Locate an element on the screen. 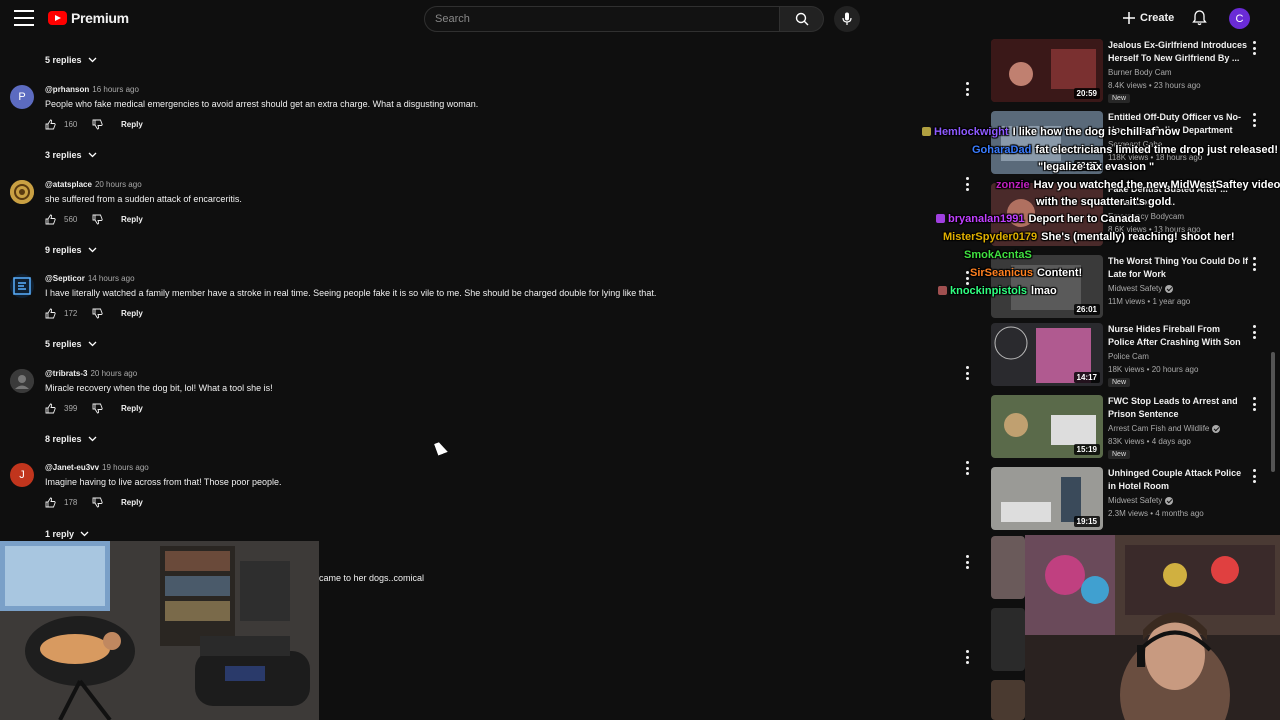  chat-text: Content! is located at coordinates (1059, 273).